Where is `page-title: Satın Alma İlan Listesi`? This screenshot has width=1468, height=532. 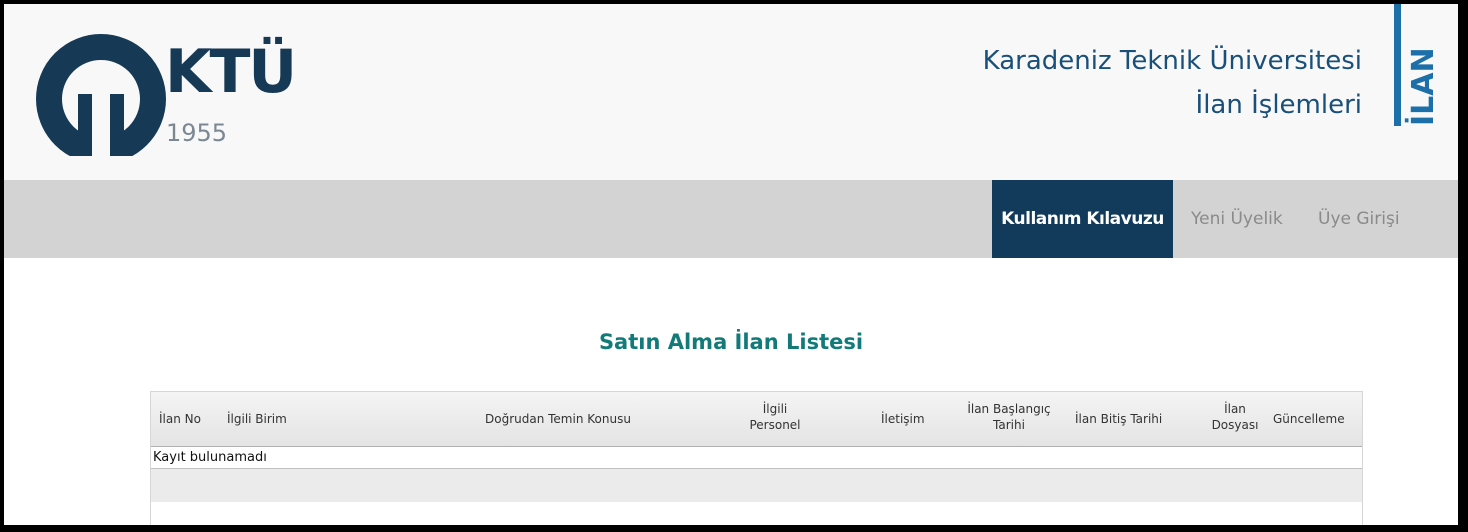 page-title: Satın Alma İlan Listesi is located at coordinates (731, 342).